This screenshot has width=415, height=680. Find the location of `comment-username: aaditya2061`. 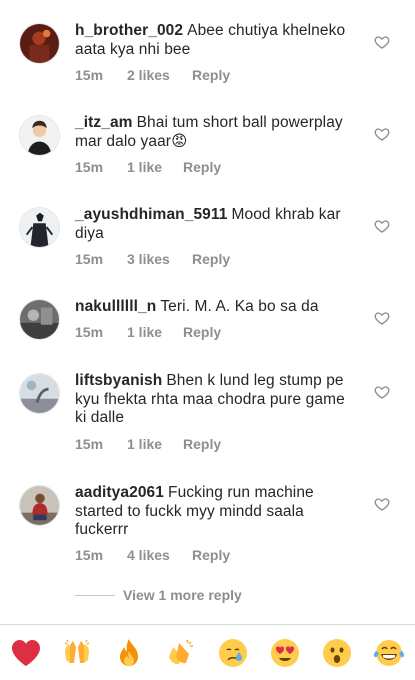

comment-username: aaditya2061 is located at coordinates (119, 492).